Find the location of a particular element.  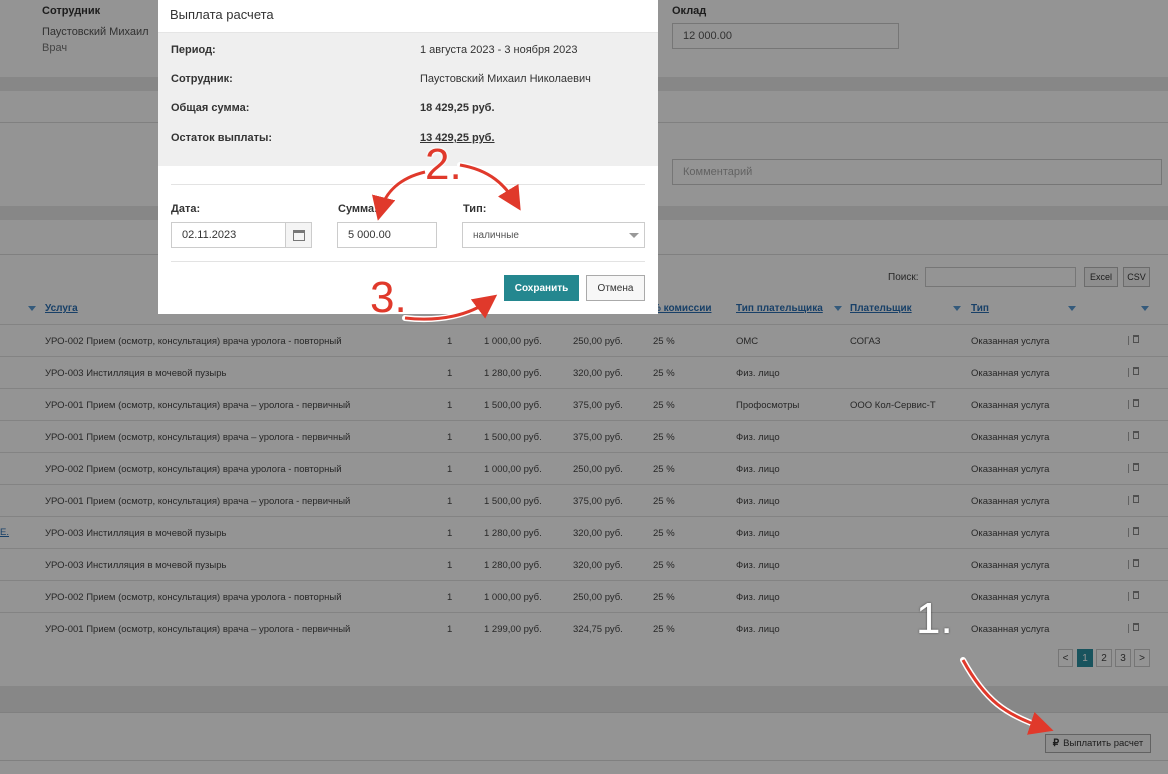

annotation-step-3: 3. is located at coordinates (388, 297).